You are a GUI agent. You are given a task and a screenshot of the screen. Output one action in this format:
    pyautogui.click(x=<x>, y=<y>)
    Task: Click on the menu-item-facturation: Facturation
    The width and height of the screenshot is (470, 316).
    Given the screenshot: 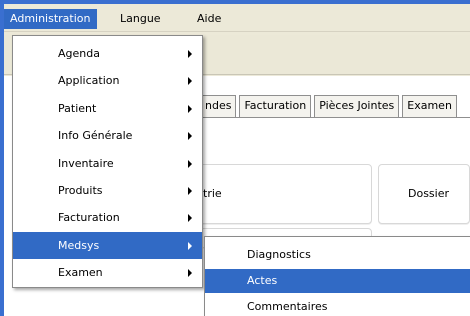 What is the action you would take?
    pyautogui.click(x=107, y=217)
    